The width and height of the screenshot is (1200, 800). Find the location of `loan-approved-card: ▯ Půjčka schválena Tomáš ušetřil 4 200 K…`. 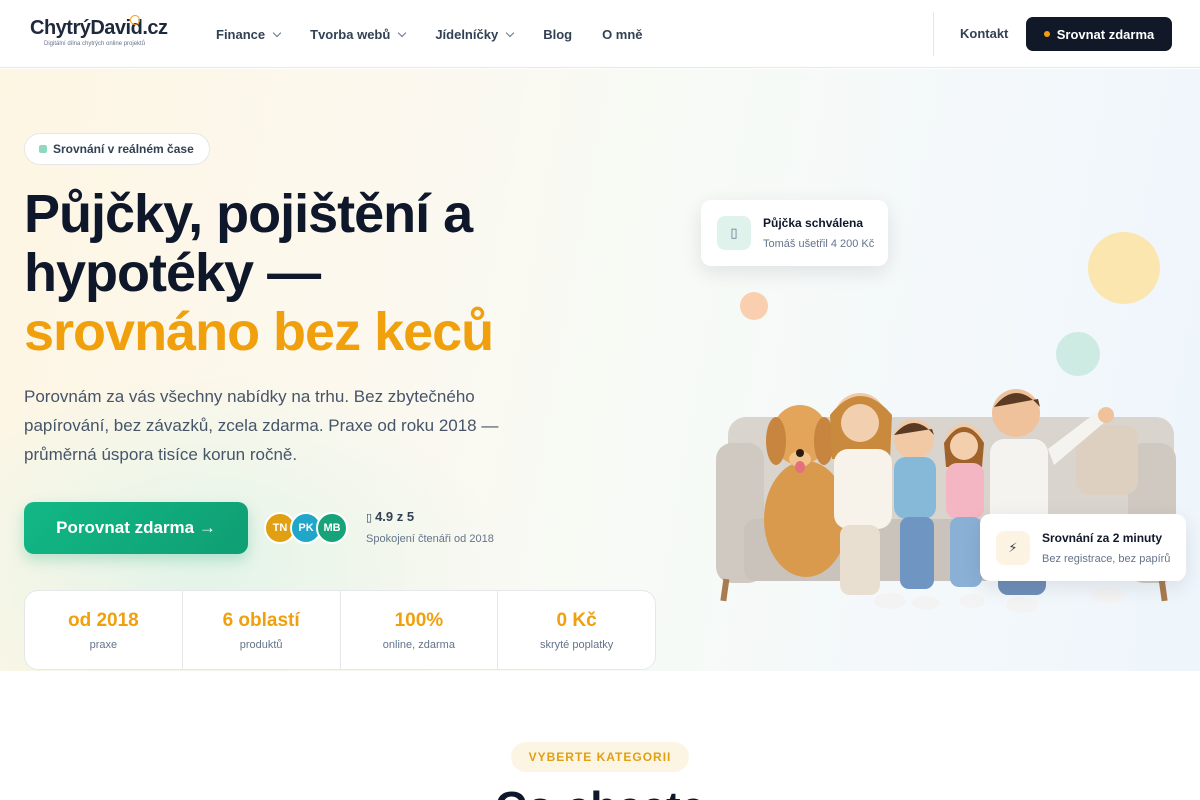

loan-approved-card: ▯ Půjčka schválena Tomáš ušetřil 4 200 K… is located at coordinates (794, 233).